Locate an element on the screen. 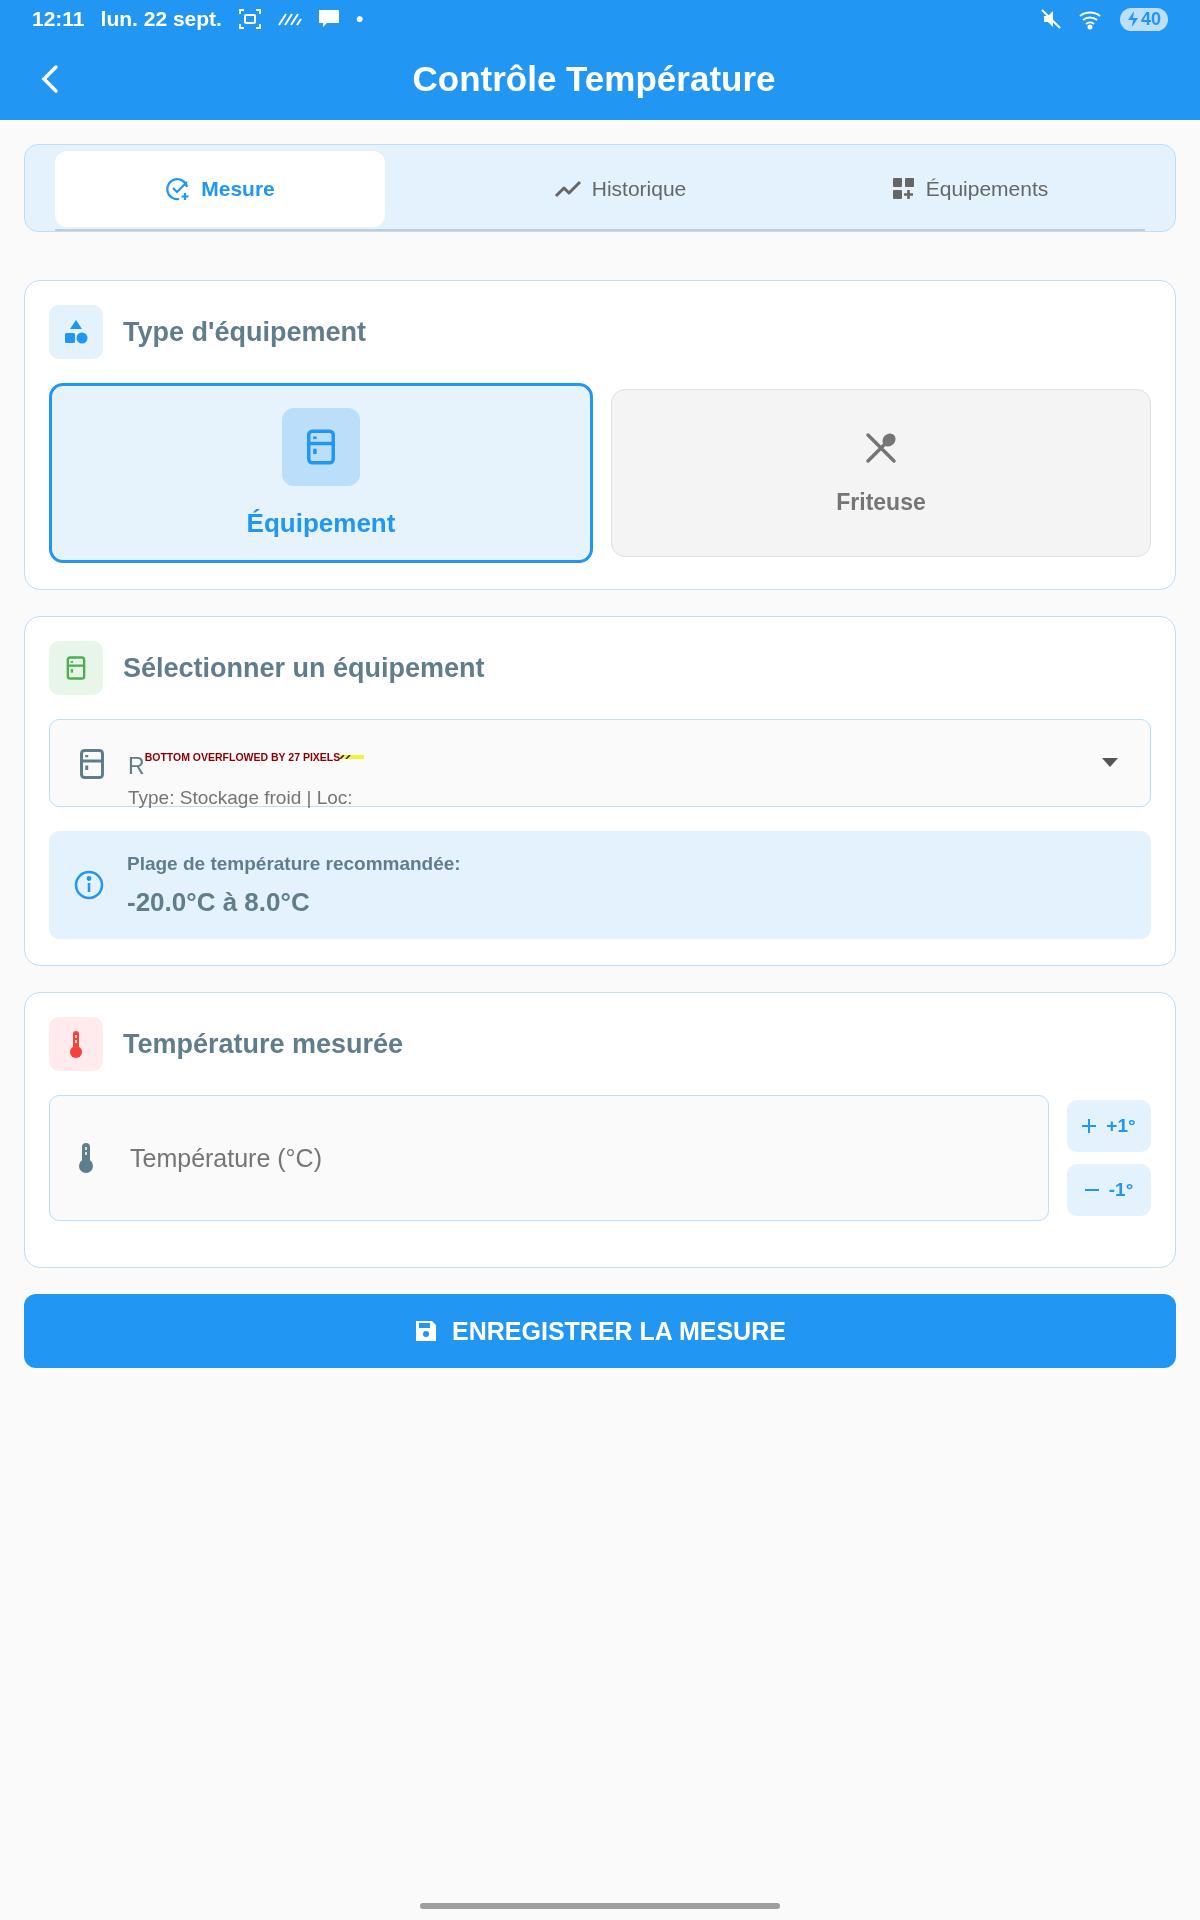 The height and width of the screenshot is (1920, 1200). caret-icon is located at coordinates (1110, 762).